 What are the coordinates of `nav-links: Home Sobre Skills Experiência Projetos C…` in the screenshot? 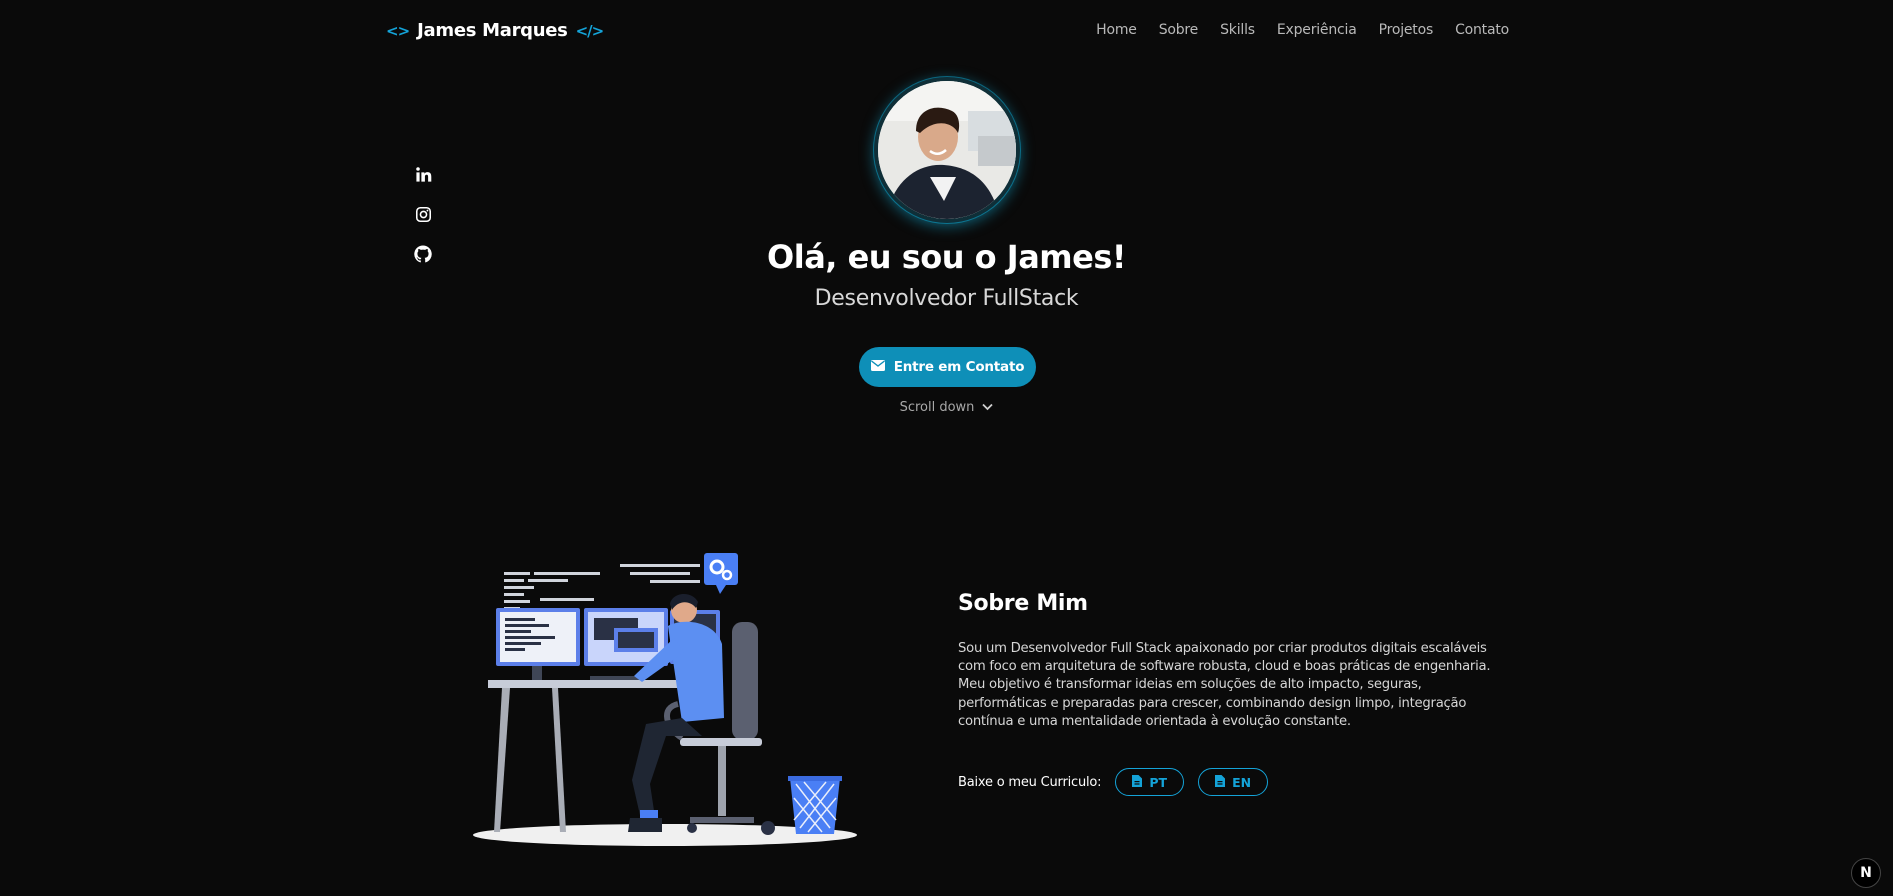 It's located at (1302, 30).